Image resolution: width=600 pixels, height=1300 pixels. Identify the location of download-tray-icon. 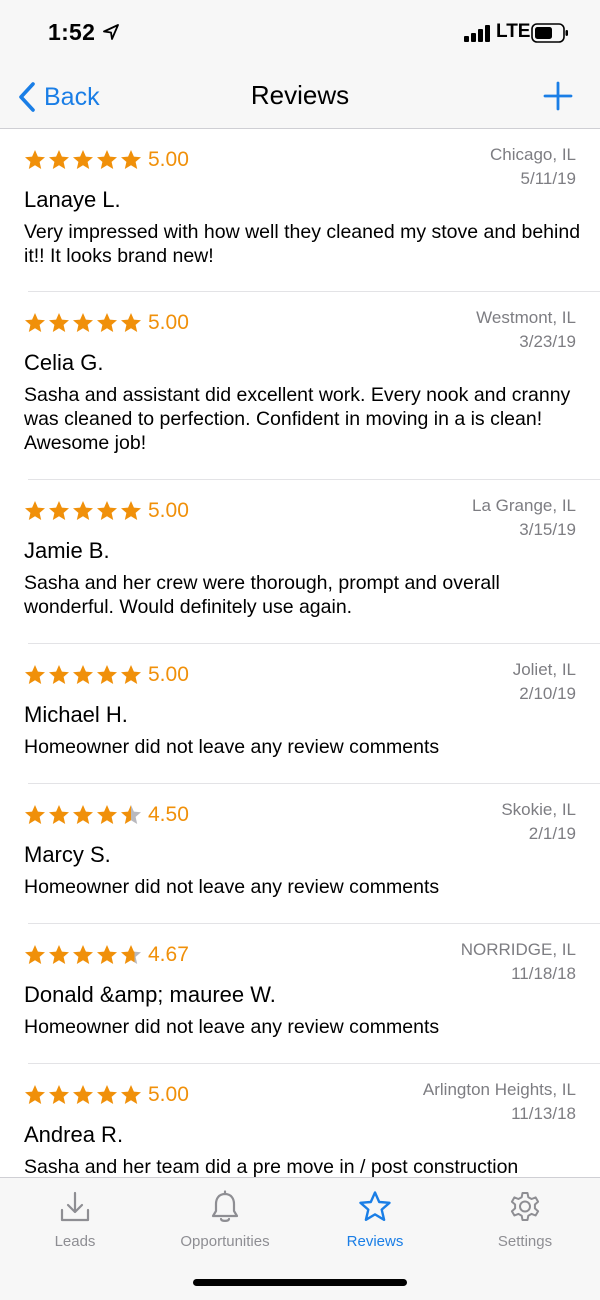
(75, 1206).